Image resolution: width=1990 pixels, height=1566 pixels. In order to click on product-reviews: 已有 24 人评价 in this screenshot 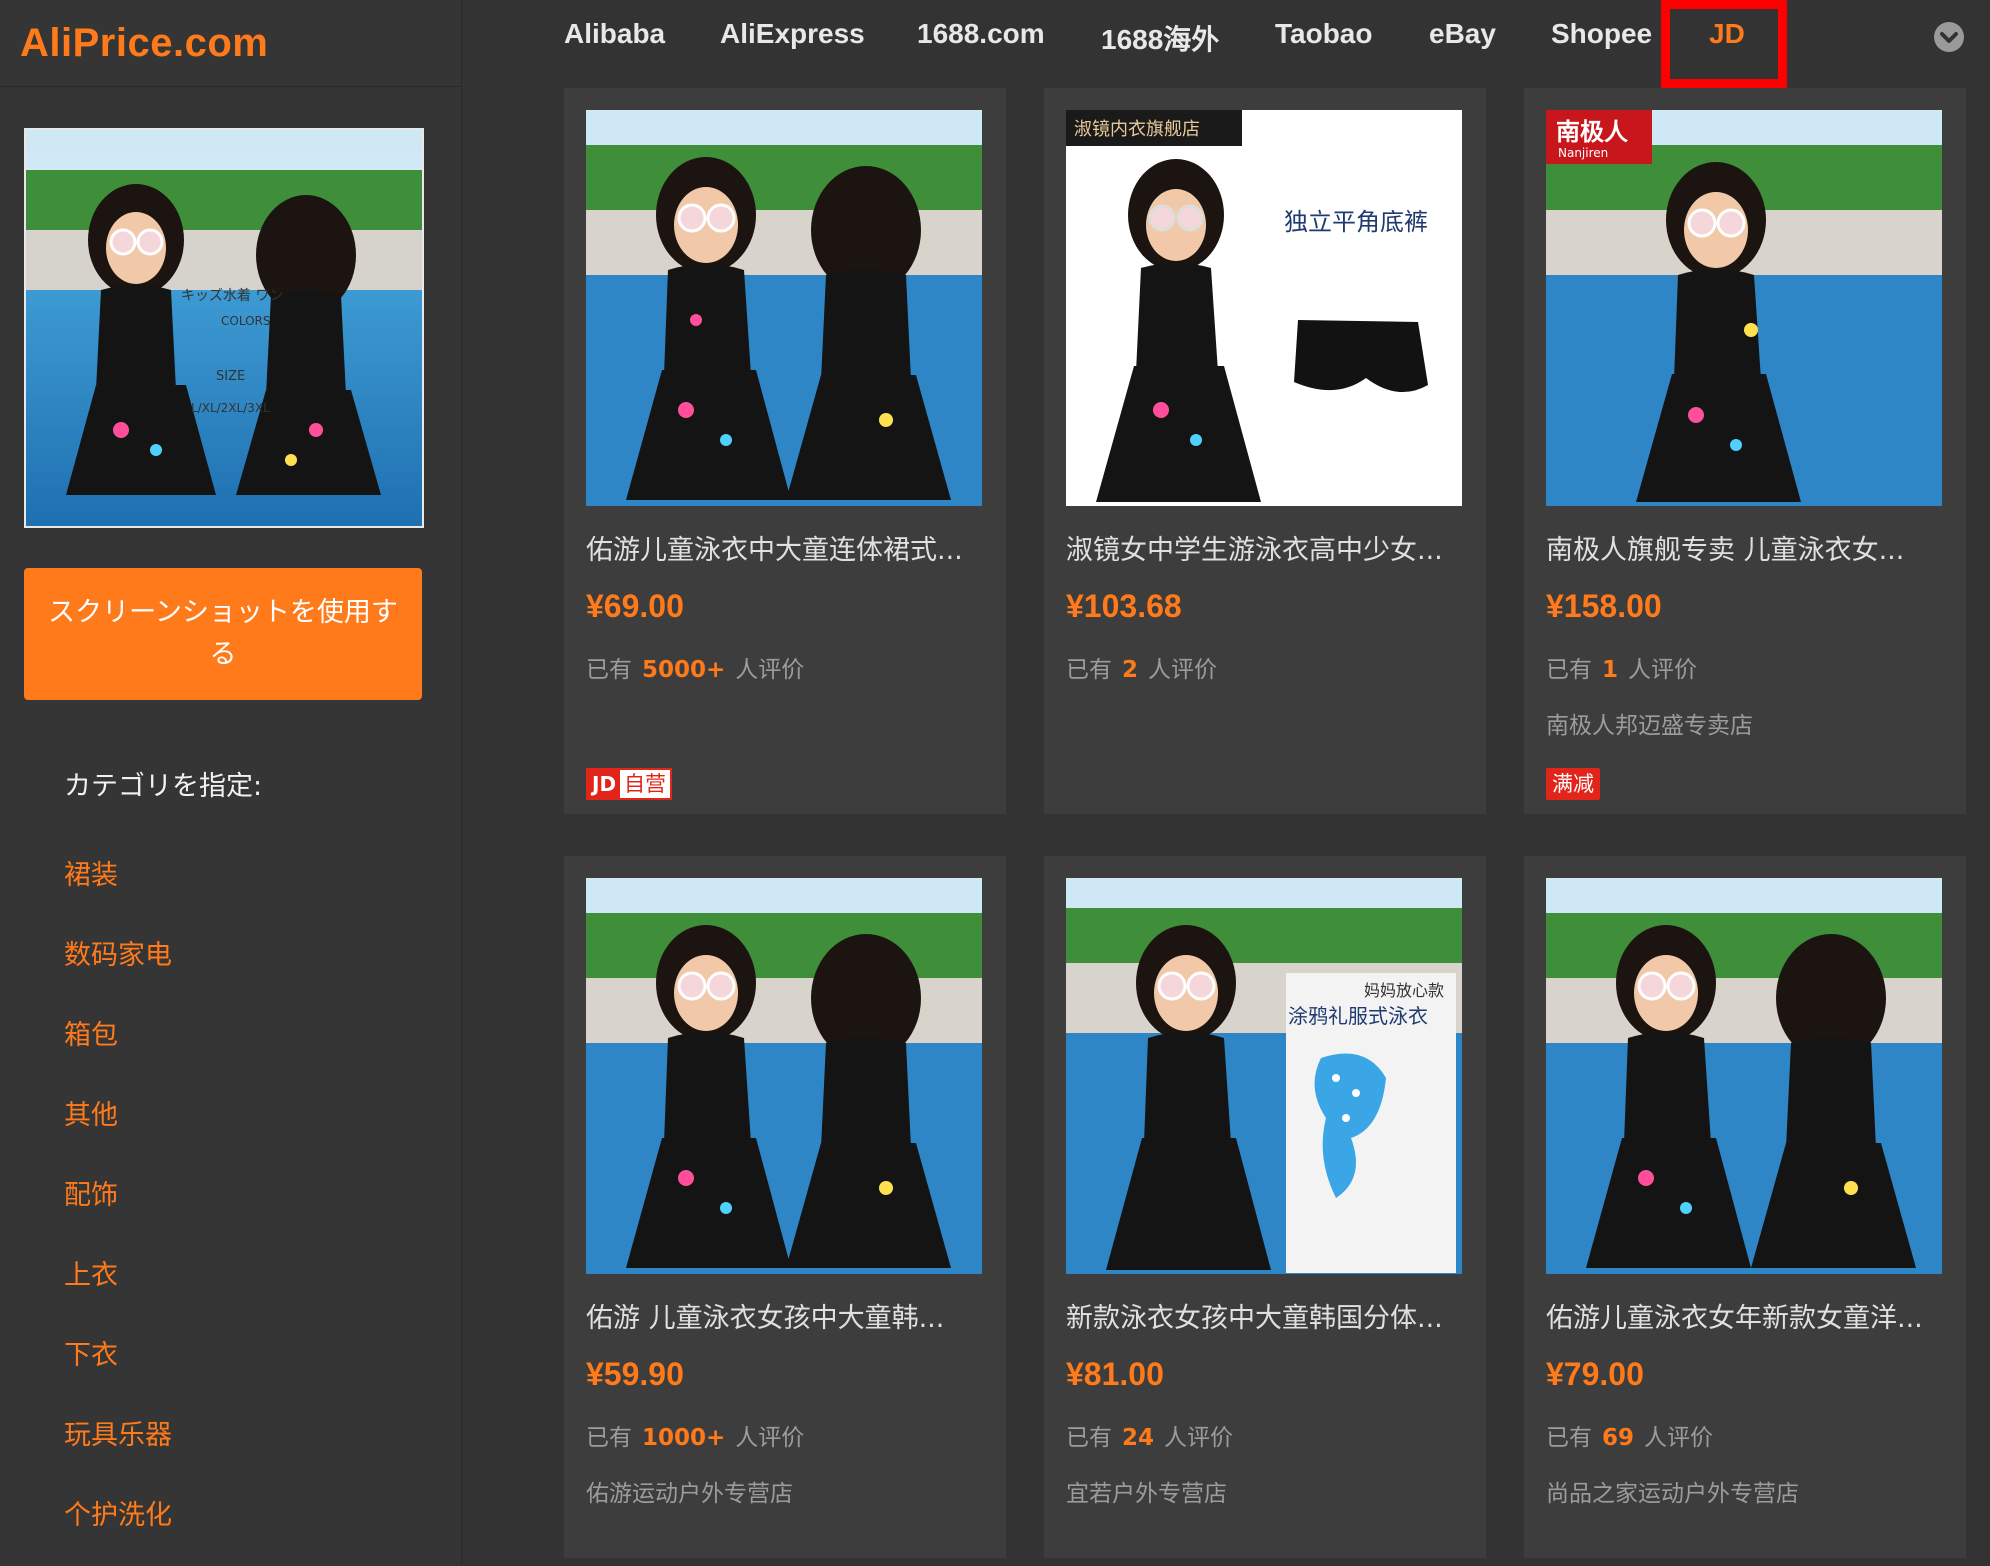, I will do `click(1149, 1435)`.